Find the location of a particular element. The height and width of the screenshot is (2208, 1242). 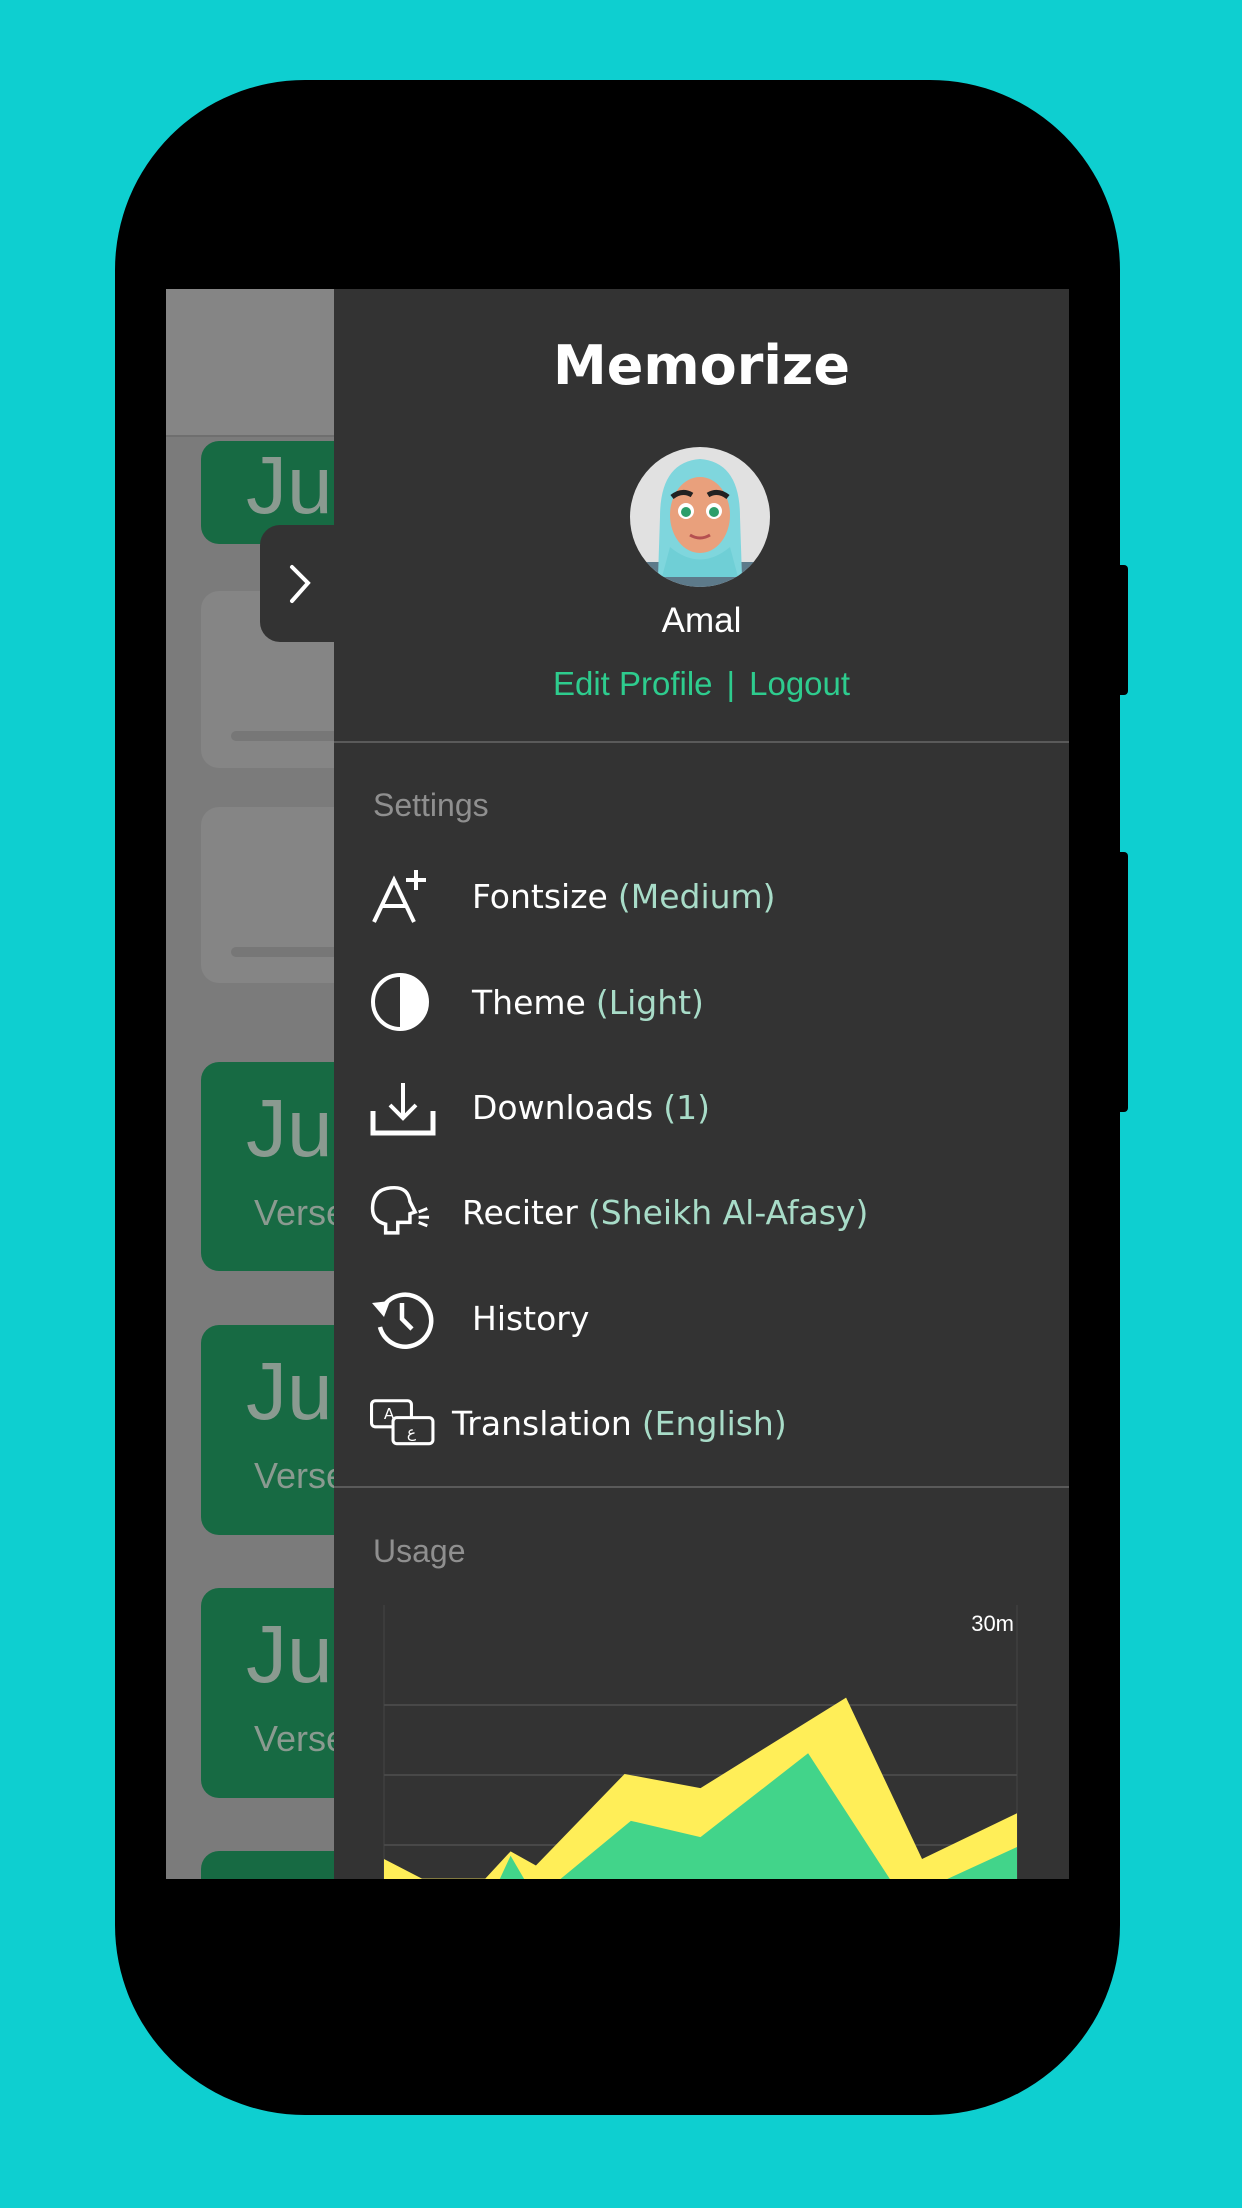

menu-item-history: History is located at coordinates (710, 1318).